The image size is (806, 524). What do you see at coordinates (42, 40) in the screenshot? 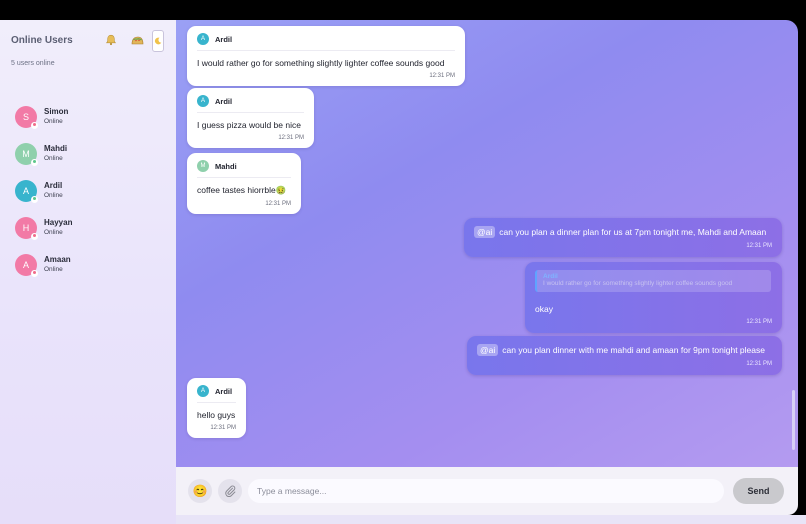
I see `sidebar-title: Online Users` at bounding box center [42, 40].